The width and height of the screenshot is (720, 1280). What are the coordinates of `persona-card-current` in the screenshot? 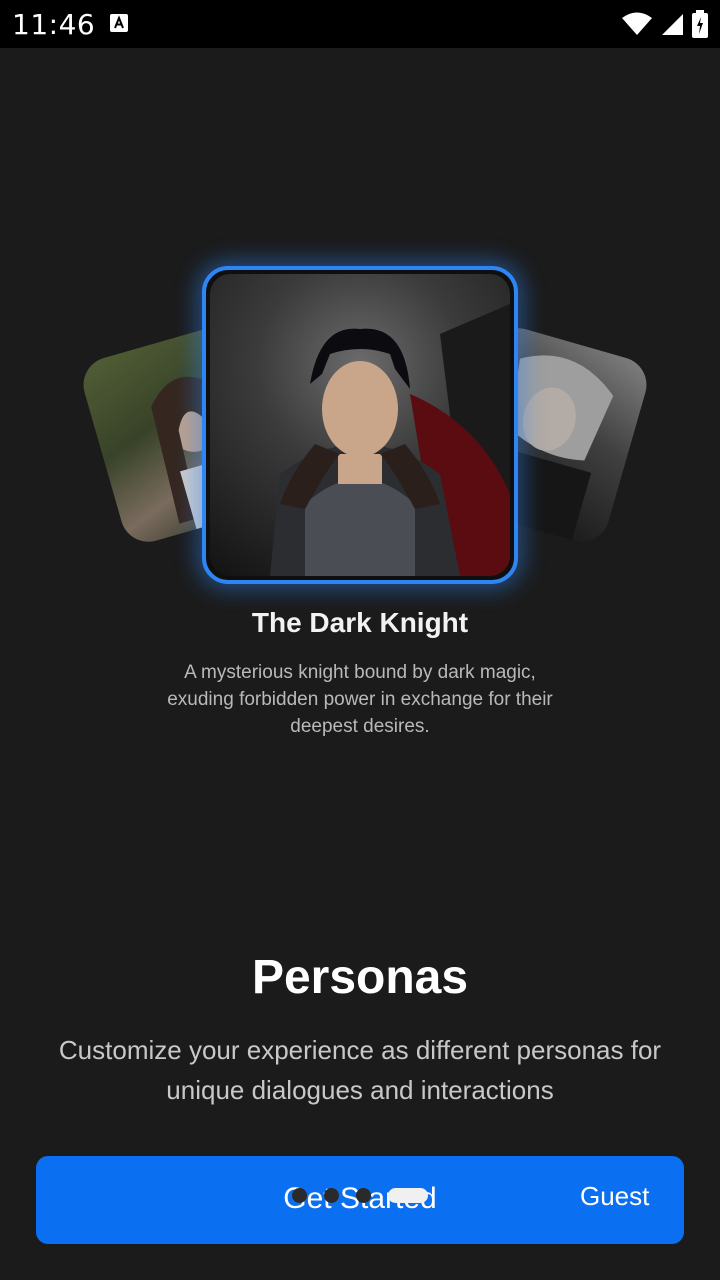 It's located at (360, 425).